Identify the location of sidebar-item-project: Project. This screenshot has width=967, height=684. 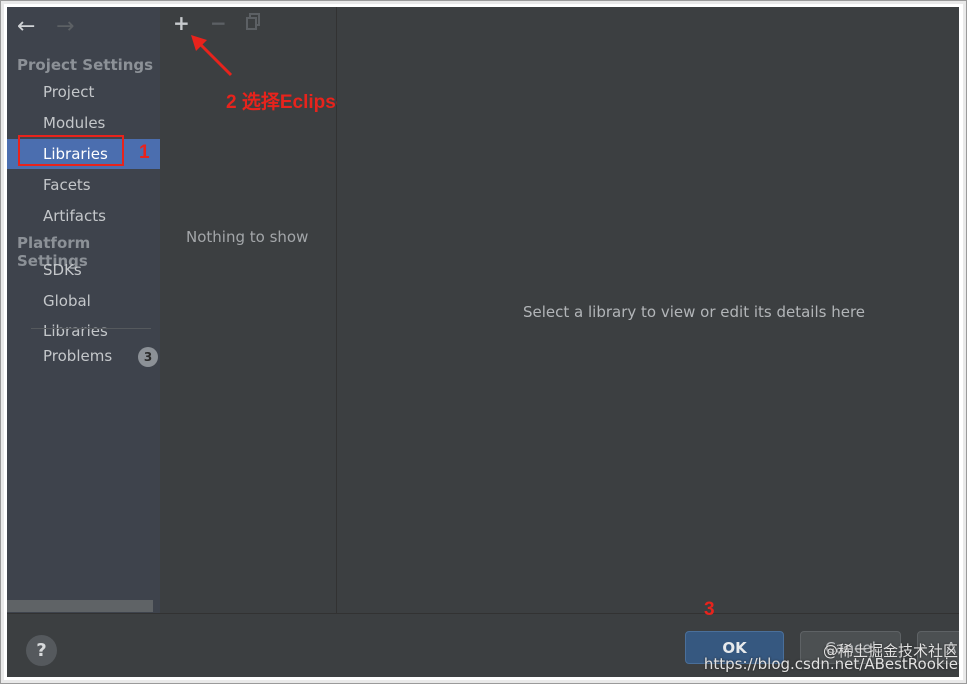
(83, 92).